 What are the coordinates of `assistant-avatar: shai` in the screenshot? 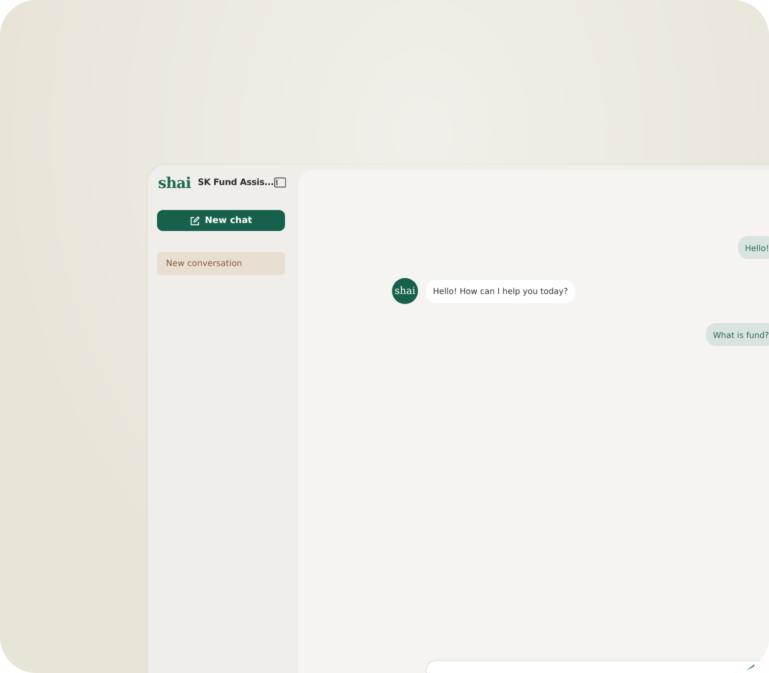 It's located at (405, 291).